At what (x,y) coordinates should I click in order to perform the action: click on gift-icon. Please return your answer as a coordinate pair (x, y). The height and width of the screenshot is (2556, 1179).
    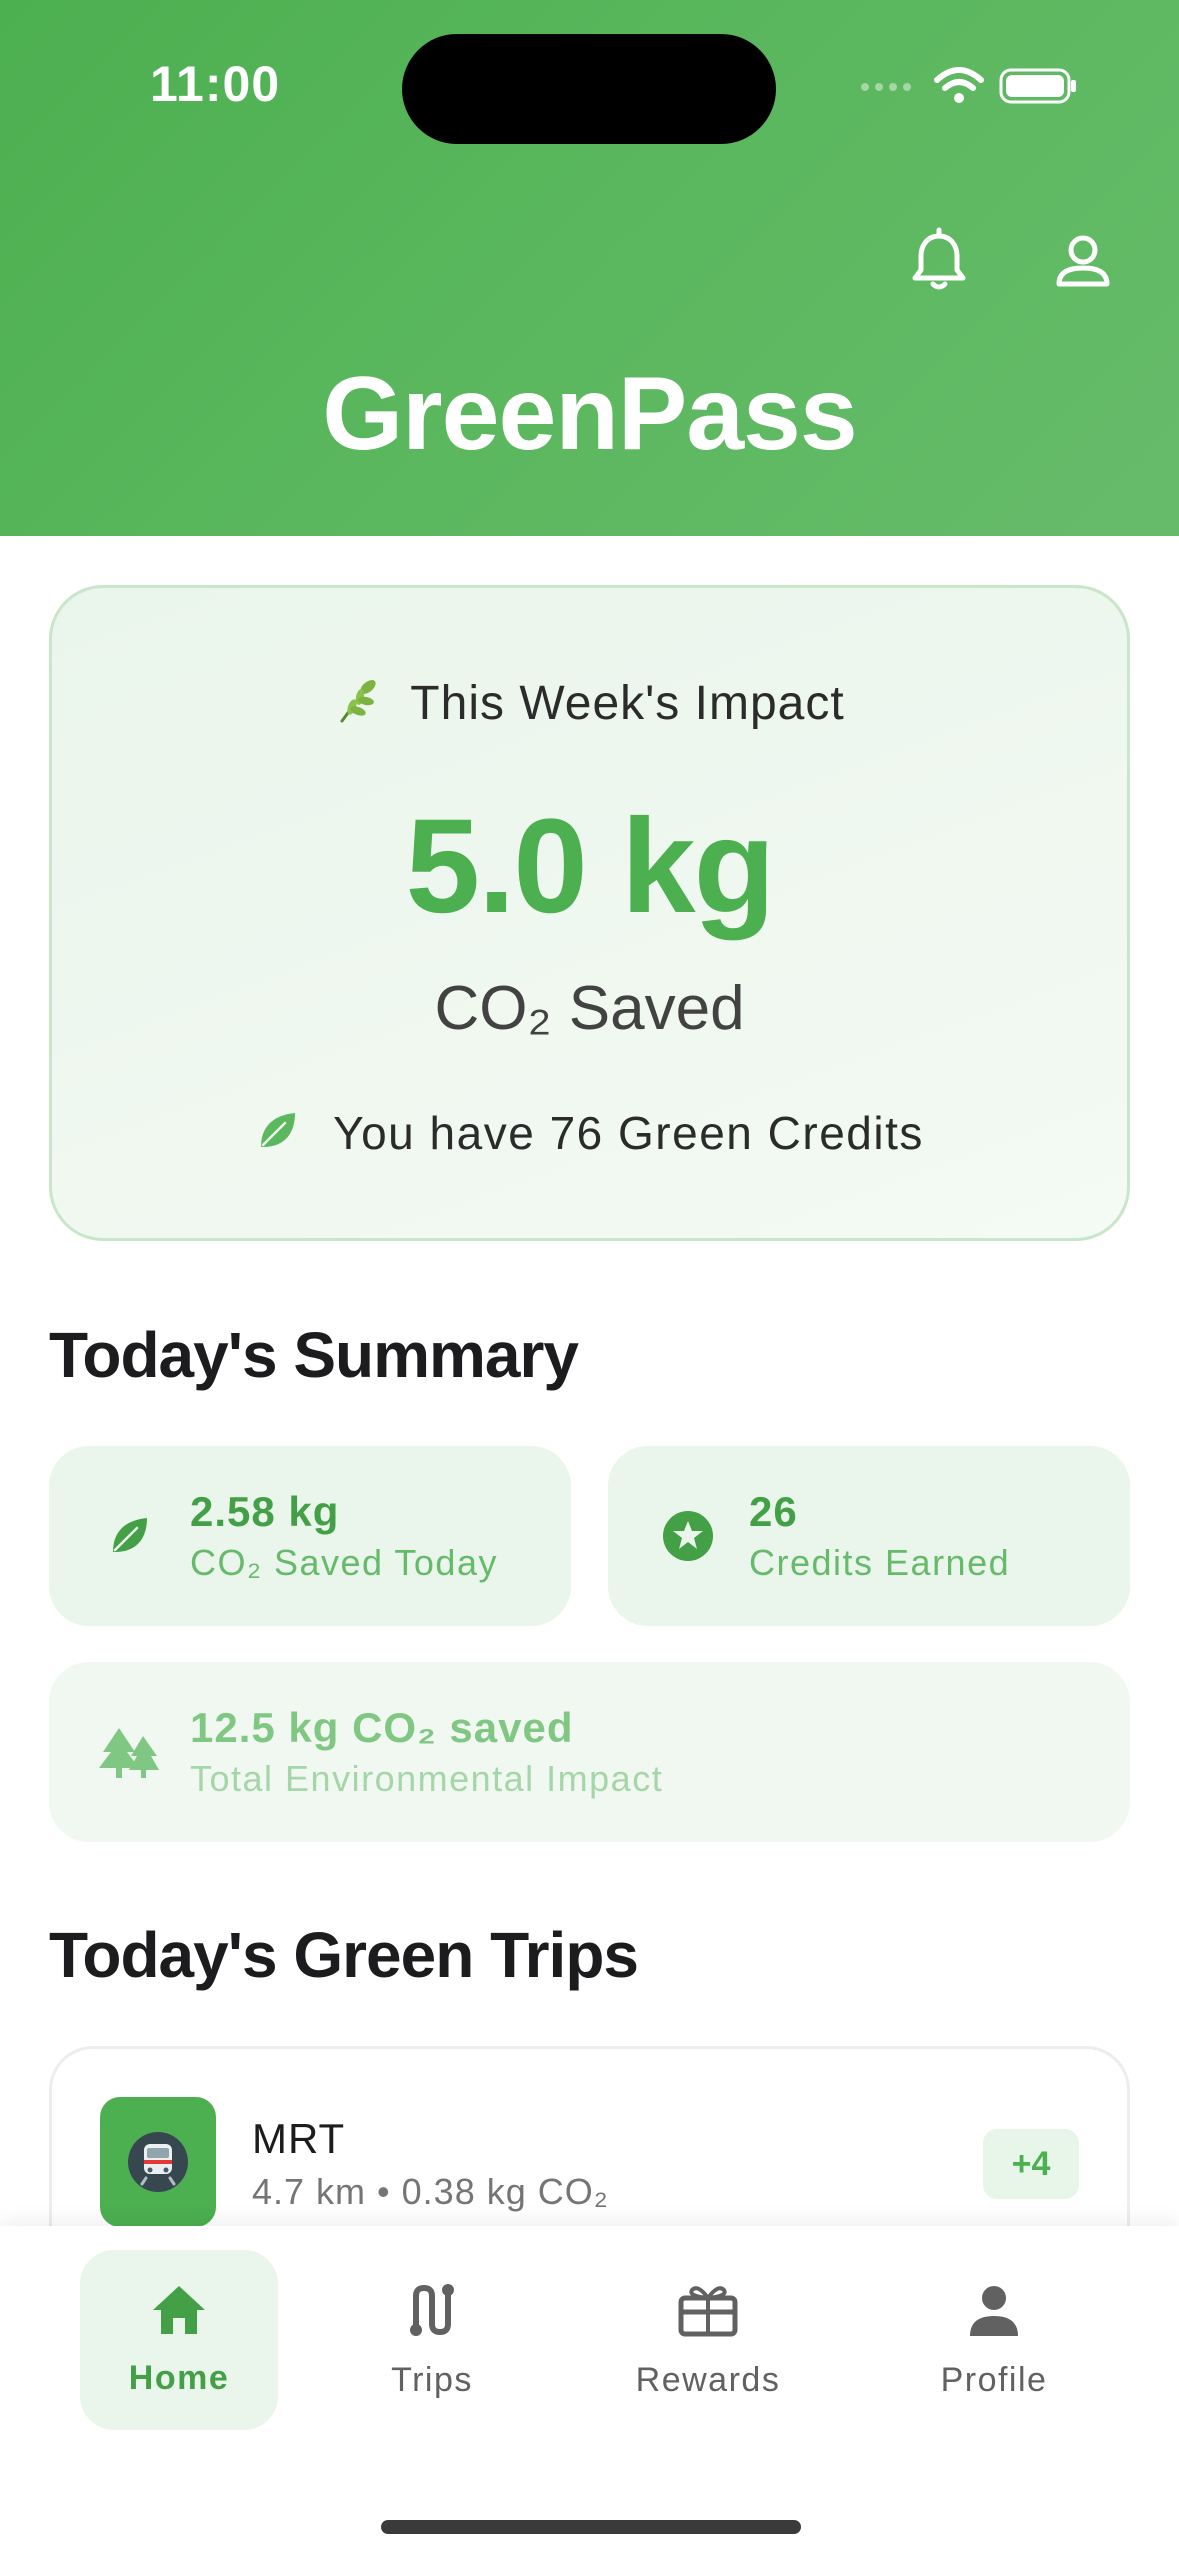
    Looking at the image, I should click on (708, 2312).